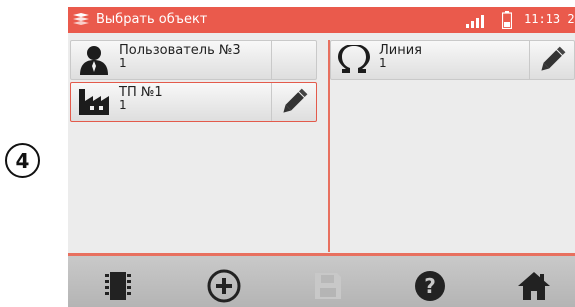  I want to click on save-button, so click(328, 286).